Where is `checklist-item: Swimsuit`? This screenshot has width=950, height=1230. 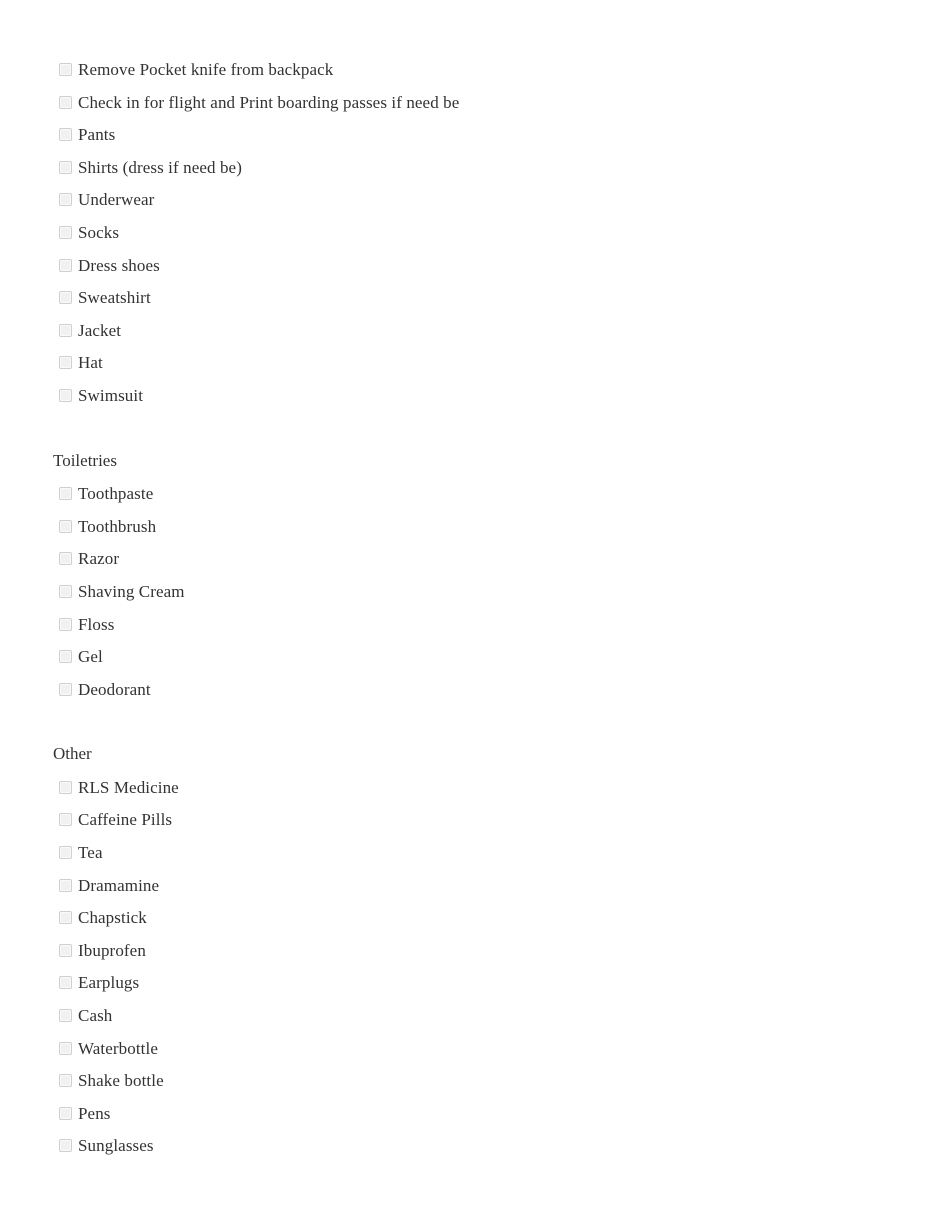
checklist-item: Swimsuit is located at coordinates (504, 396).